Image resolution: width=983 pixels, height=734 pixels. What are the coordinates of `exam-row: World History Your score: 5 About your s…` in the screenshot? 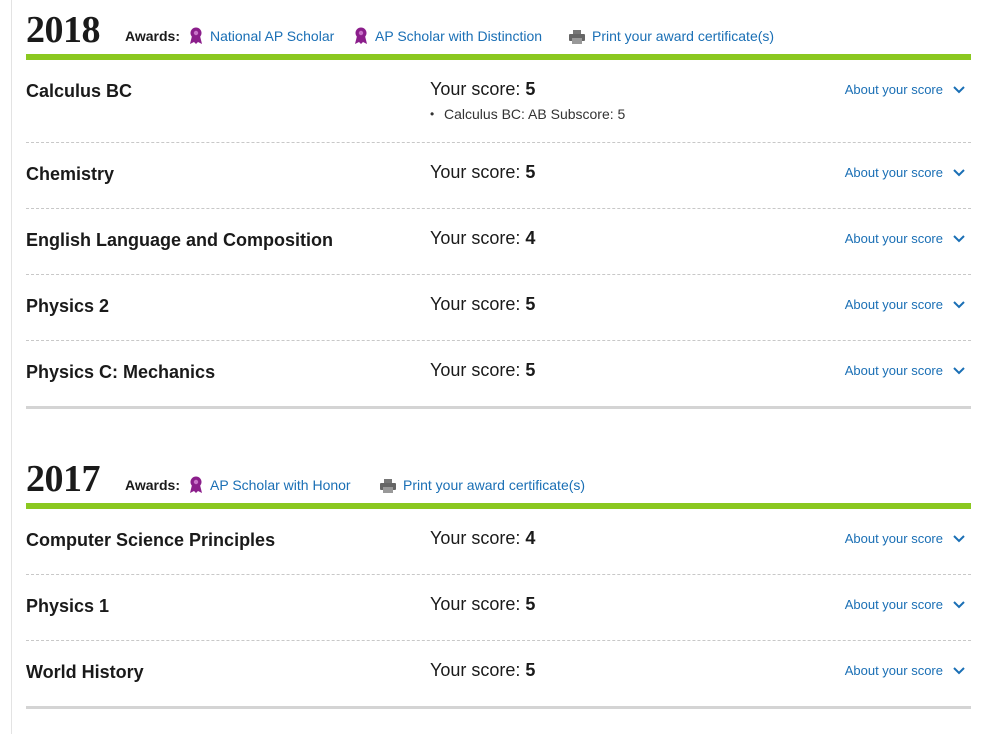 It's located at (498, 673).